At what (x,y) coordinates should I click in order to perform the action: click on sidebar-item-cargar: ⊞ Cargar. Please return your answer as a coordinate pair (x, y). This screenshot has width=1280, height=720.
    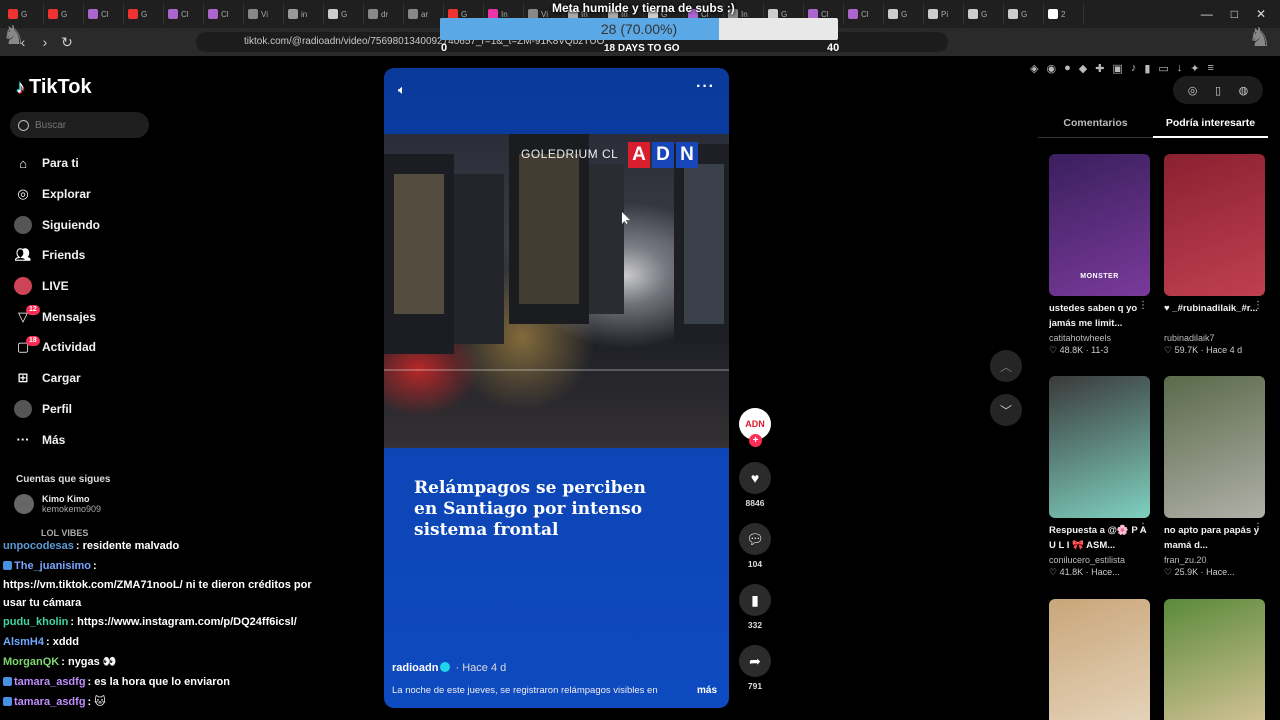
    Looking at the image, I should click on (89, 378).